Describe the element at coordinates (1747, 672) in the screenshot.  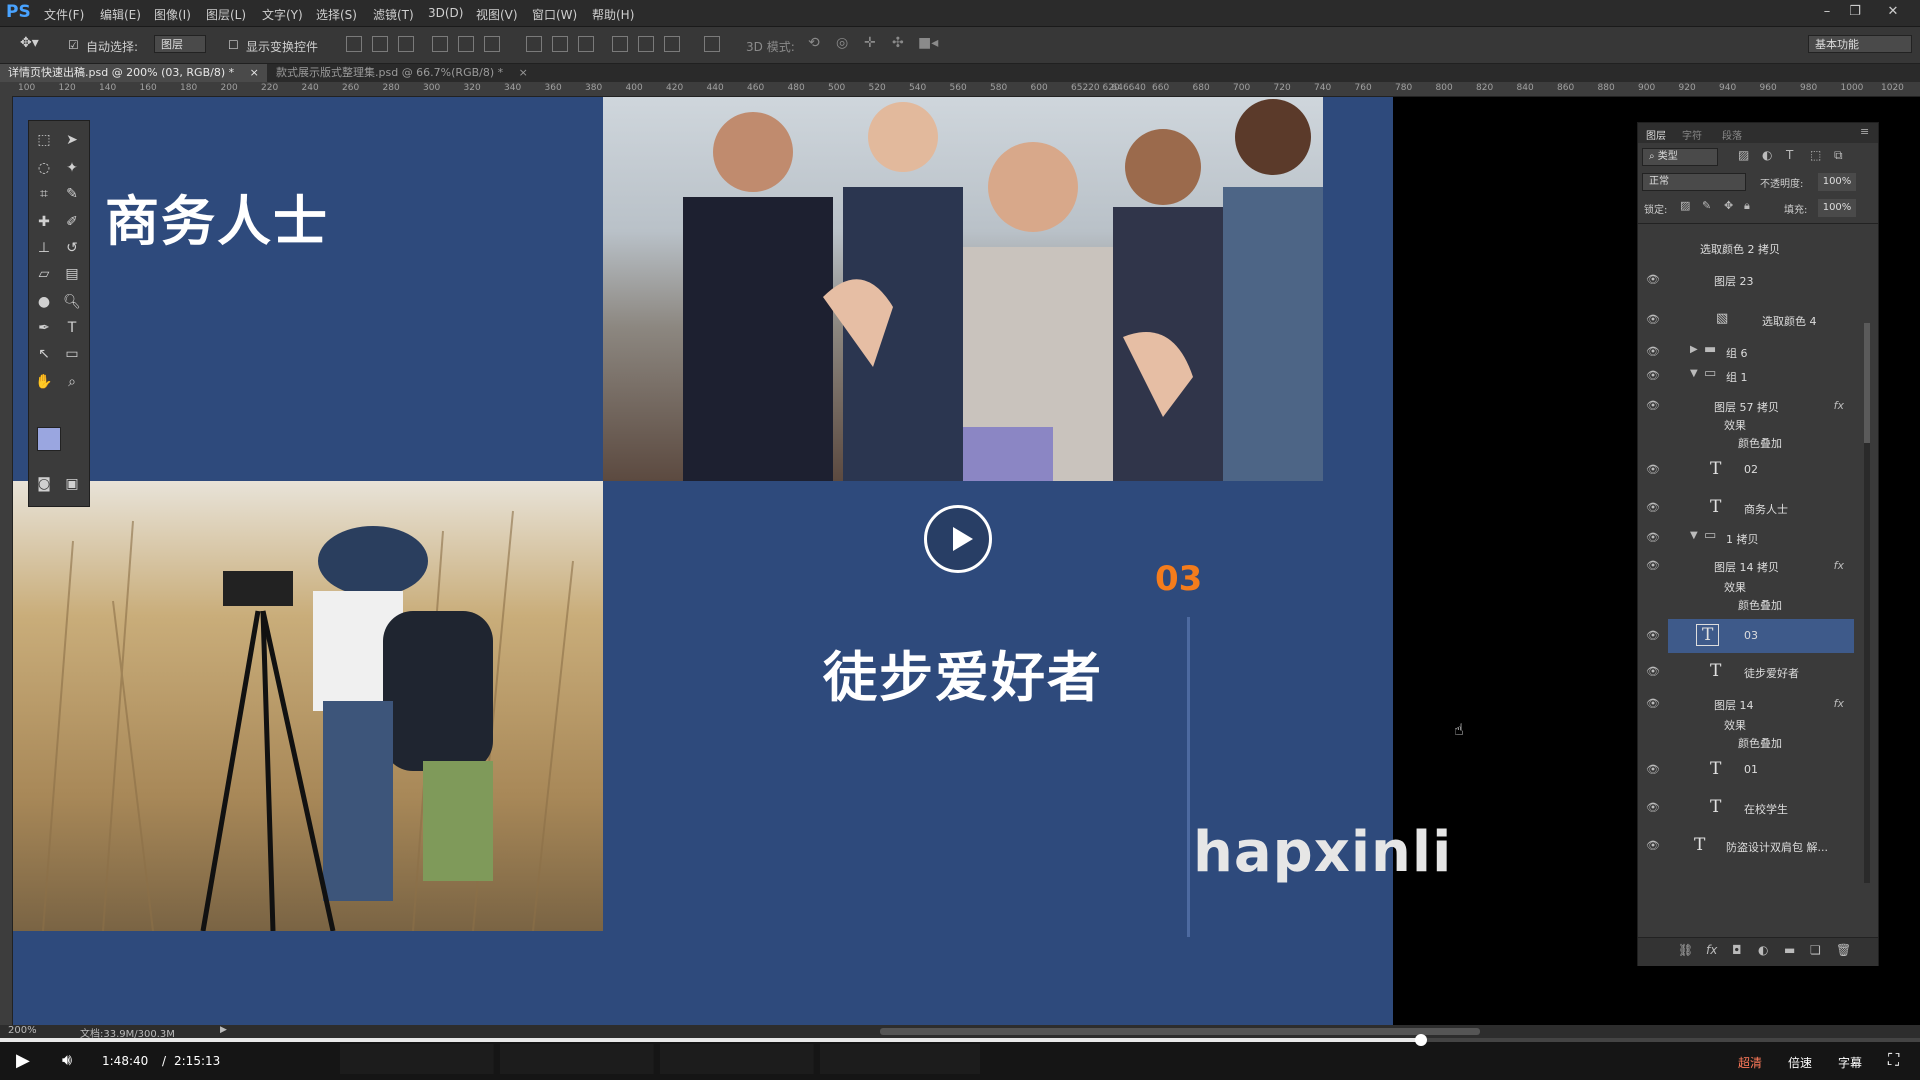
I see `layer-row: 👁︎ T 徒步爱好者` at that location.